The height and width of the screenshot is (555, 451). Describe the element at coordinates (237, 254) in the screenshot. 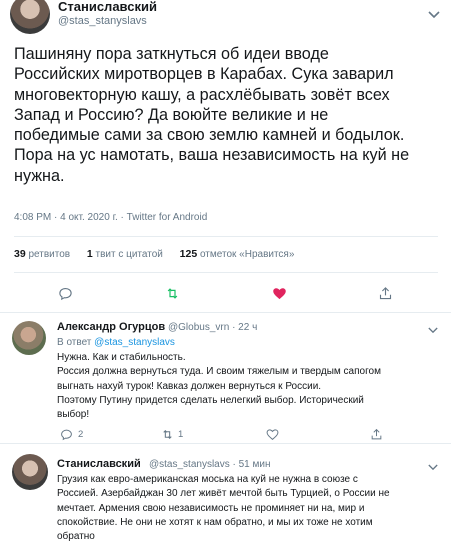

I see `likes-stat: 125 отметок «Нравится»` at that location.